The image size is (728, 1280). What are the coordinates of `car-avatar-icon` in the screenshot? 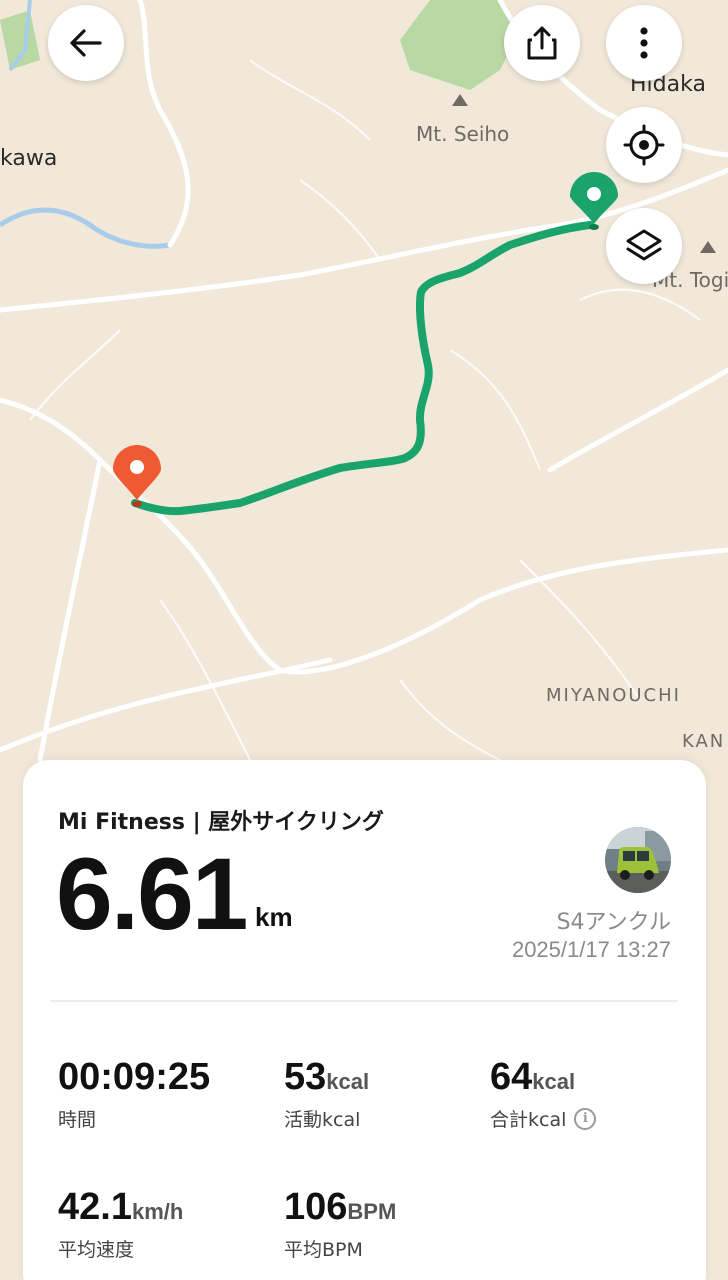 It's located at (638, 860).